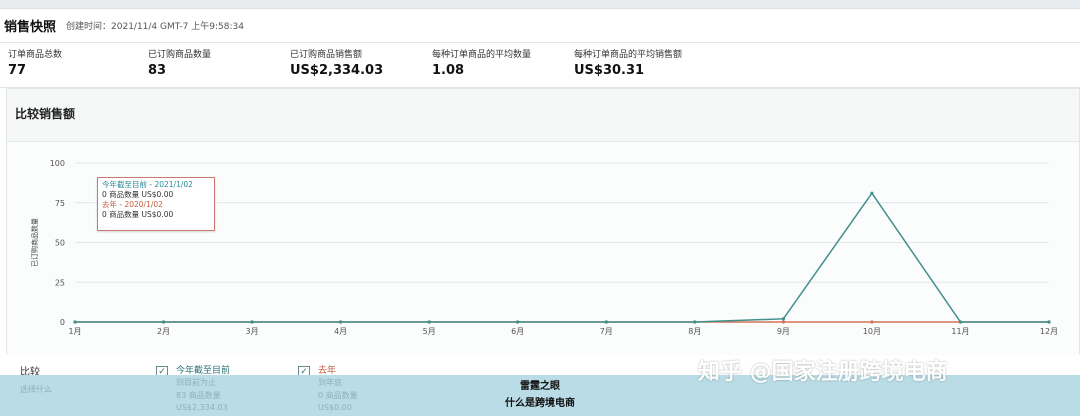 This screenshot has height=416, width=1080. I want to click on watermark-text: 知乎 @国家注册跨境电商, so click(823, 372).